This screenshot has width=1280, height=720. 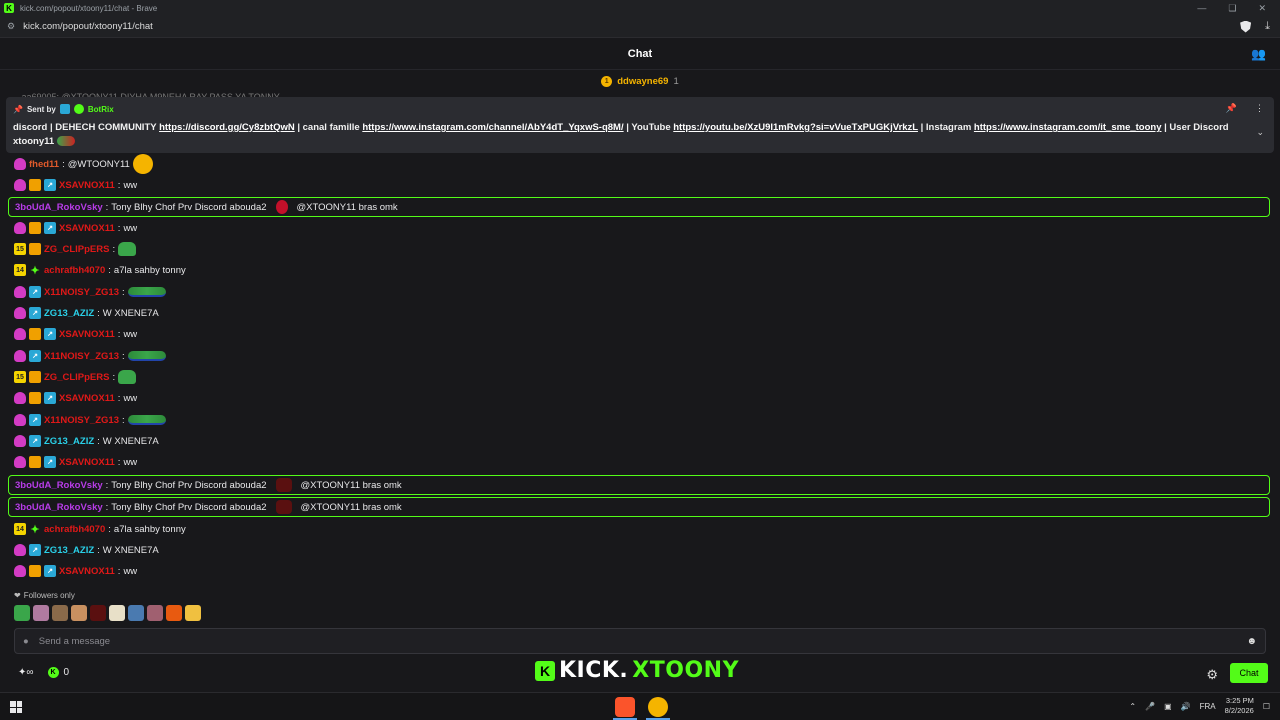 What do you see at coordinates (640, 706) in the screenshot?
I see `windows-taskbar: ⌃ 🎤 ▣ 🔊 FRA 3:25 PM 8/2/2026 ☐` at bounding box center [640, 706].